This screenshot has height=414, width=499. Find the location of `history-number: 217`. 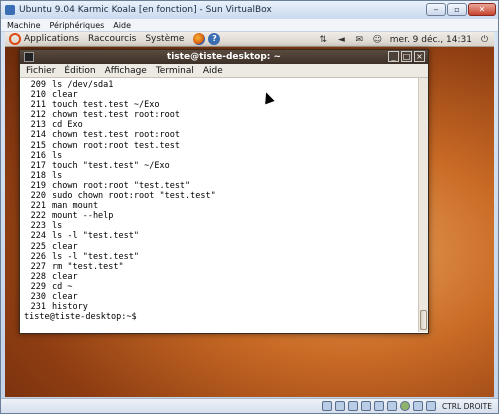

history-number: 217 is located at coordinates (38, 165).